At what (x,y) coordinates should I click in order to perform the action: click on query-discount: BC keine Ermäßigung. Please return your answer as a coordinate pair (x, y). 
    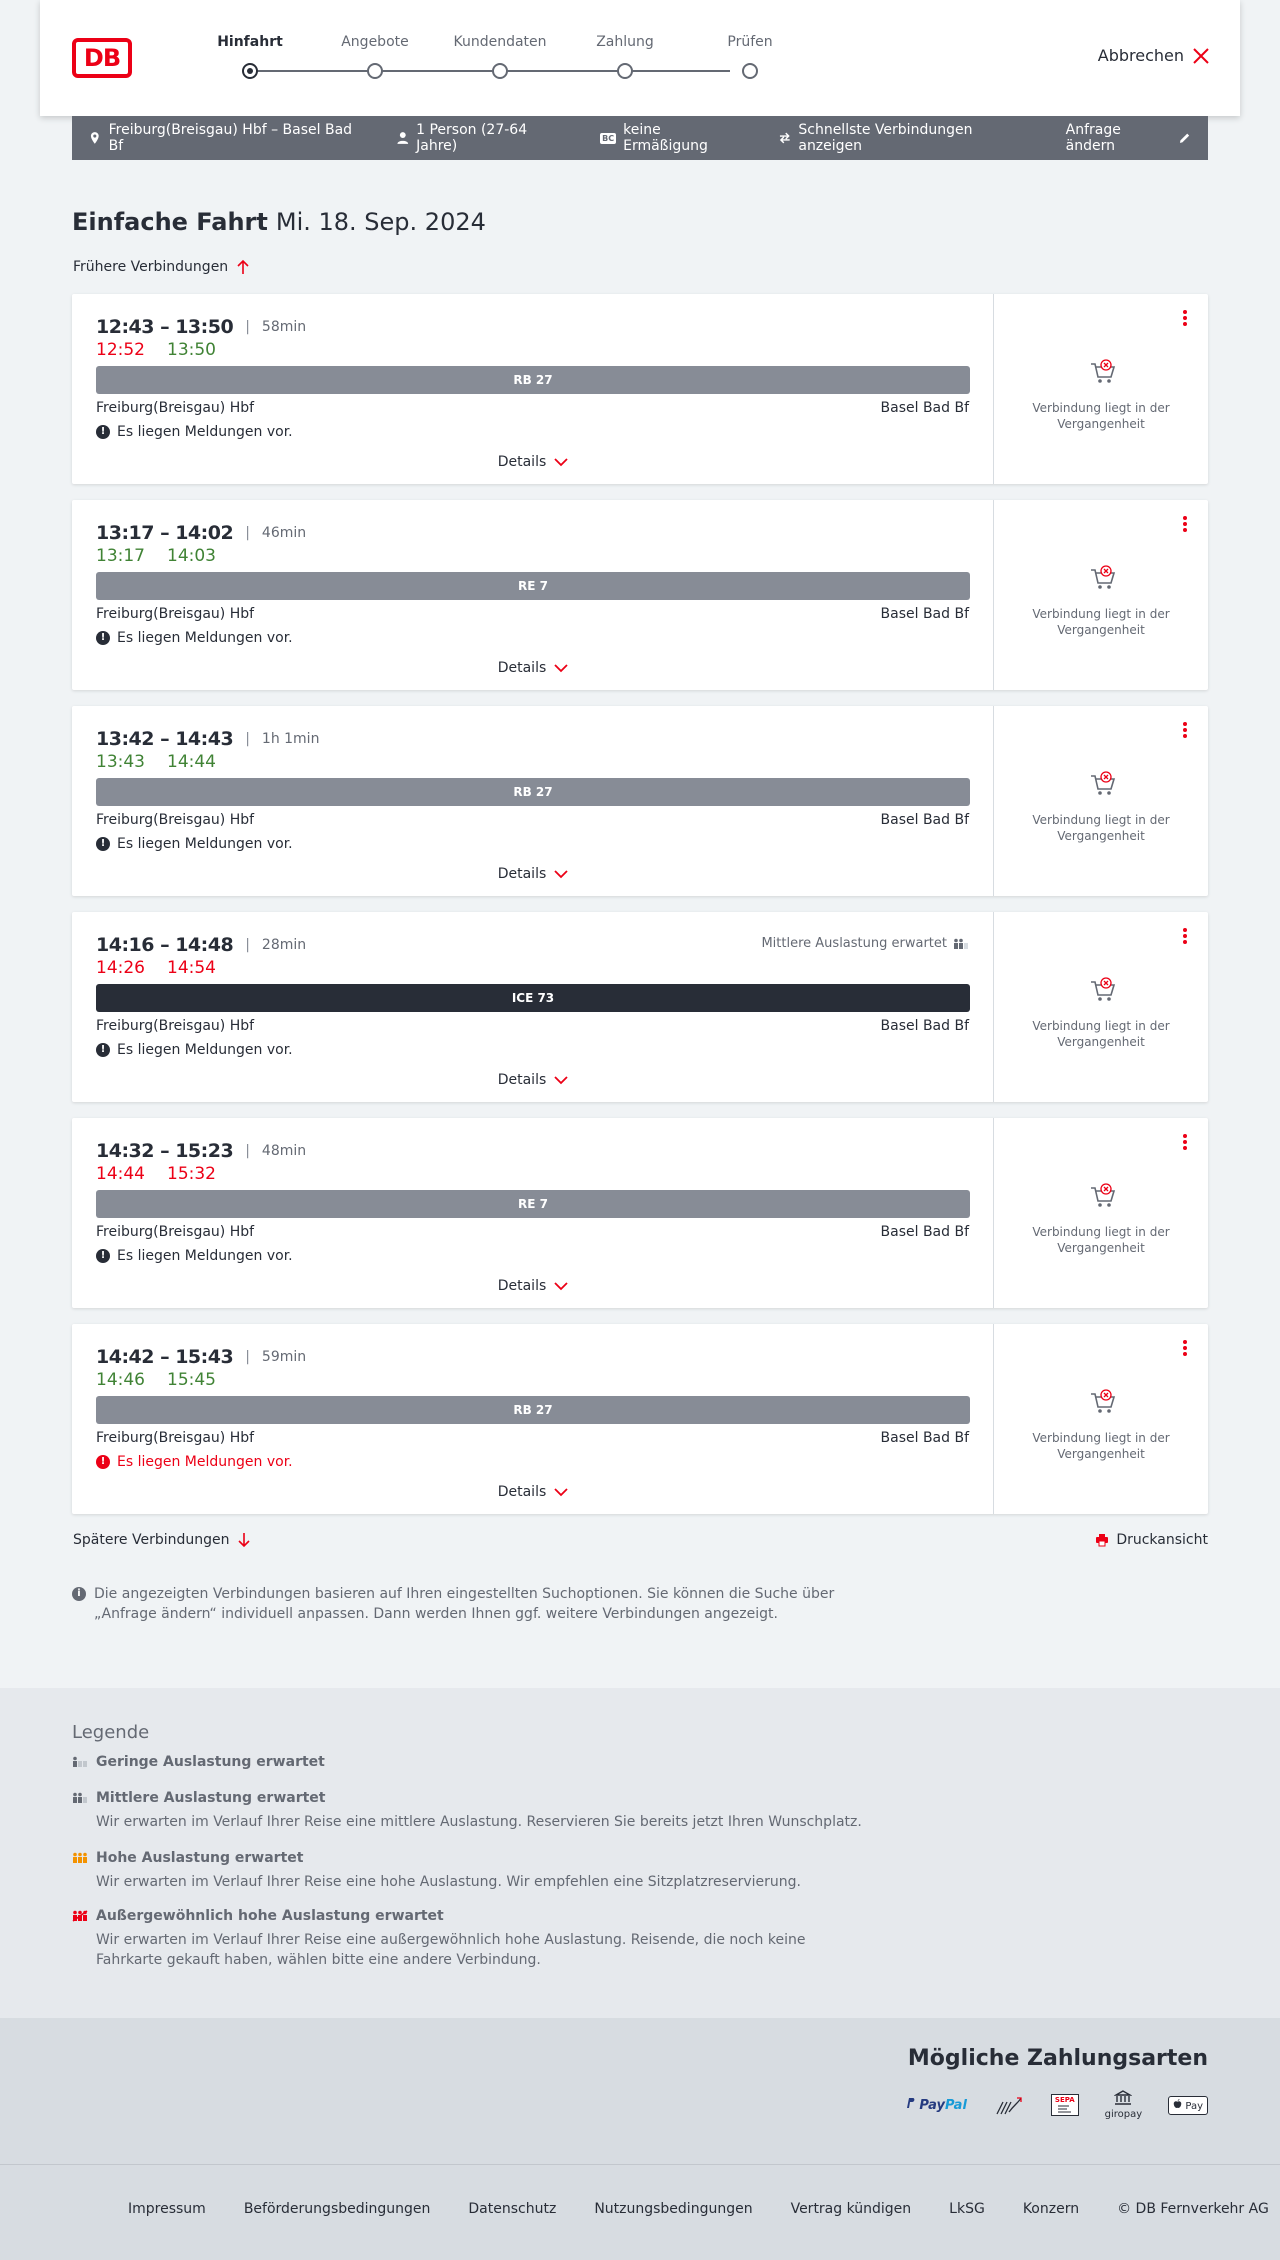
    Looking at the image, I should click on (673, 138).